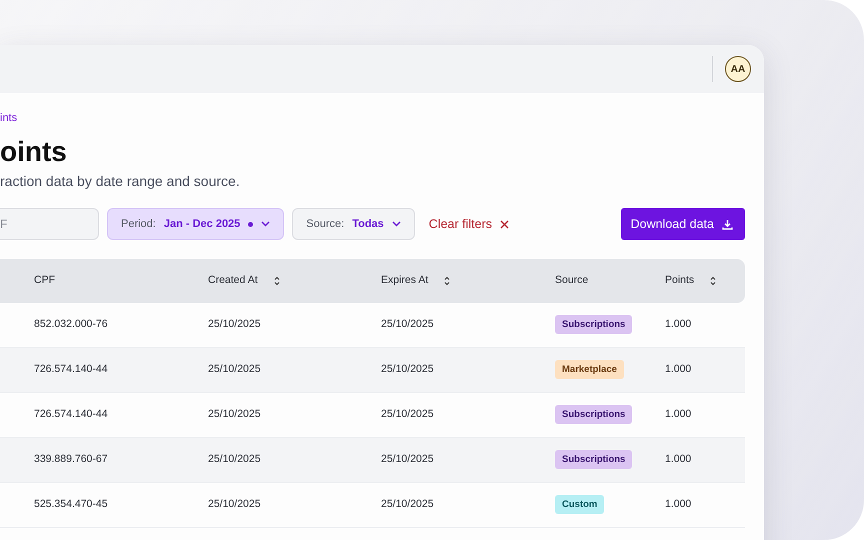  I want to click on table-cell: 852.032.000-76, so click(71, 324).